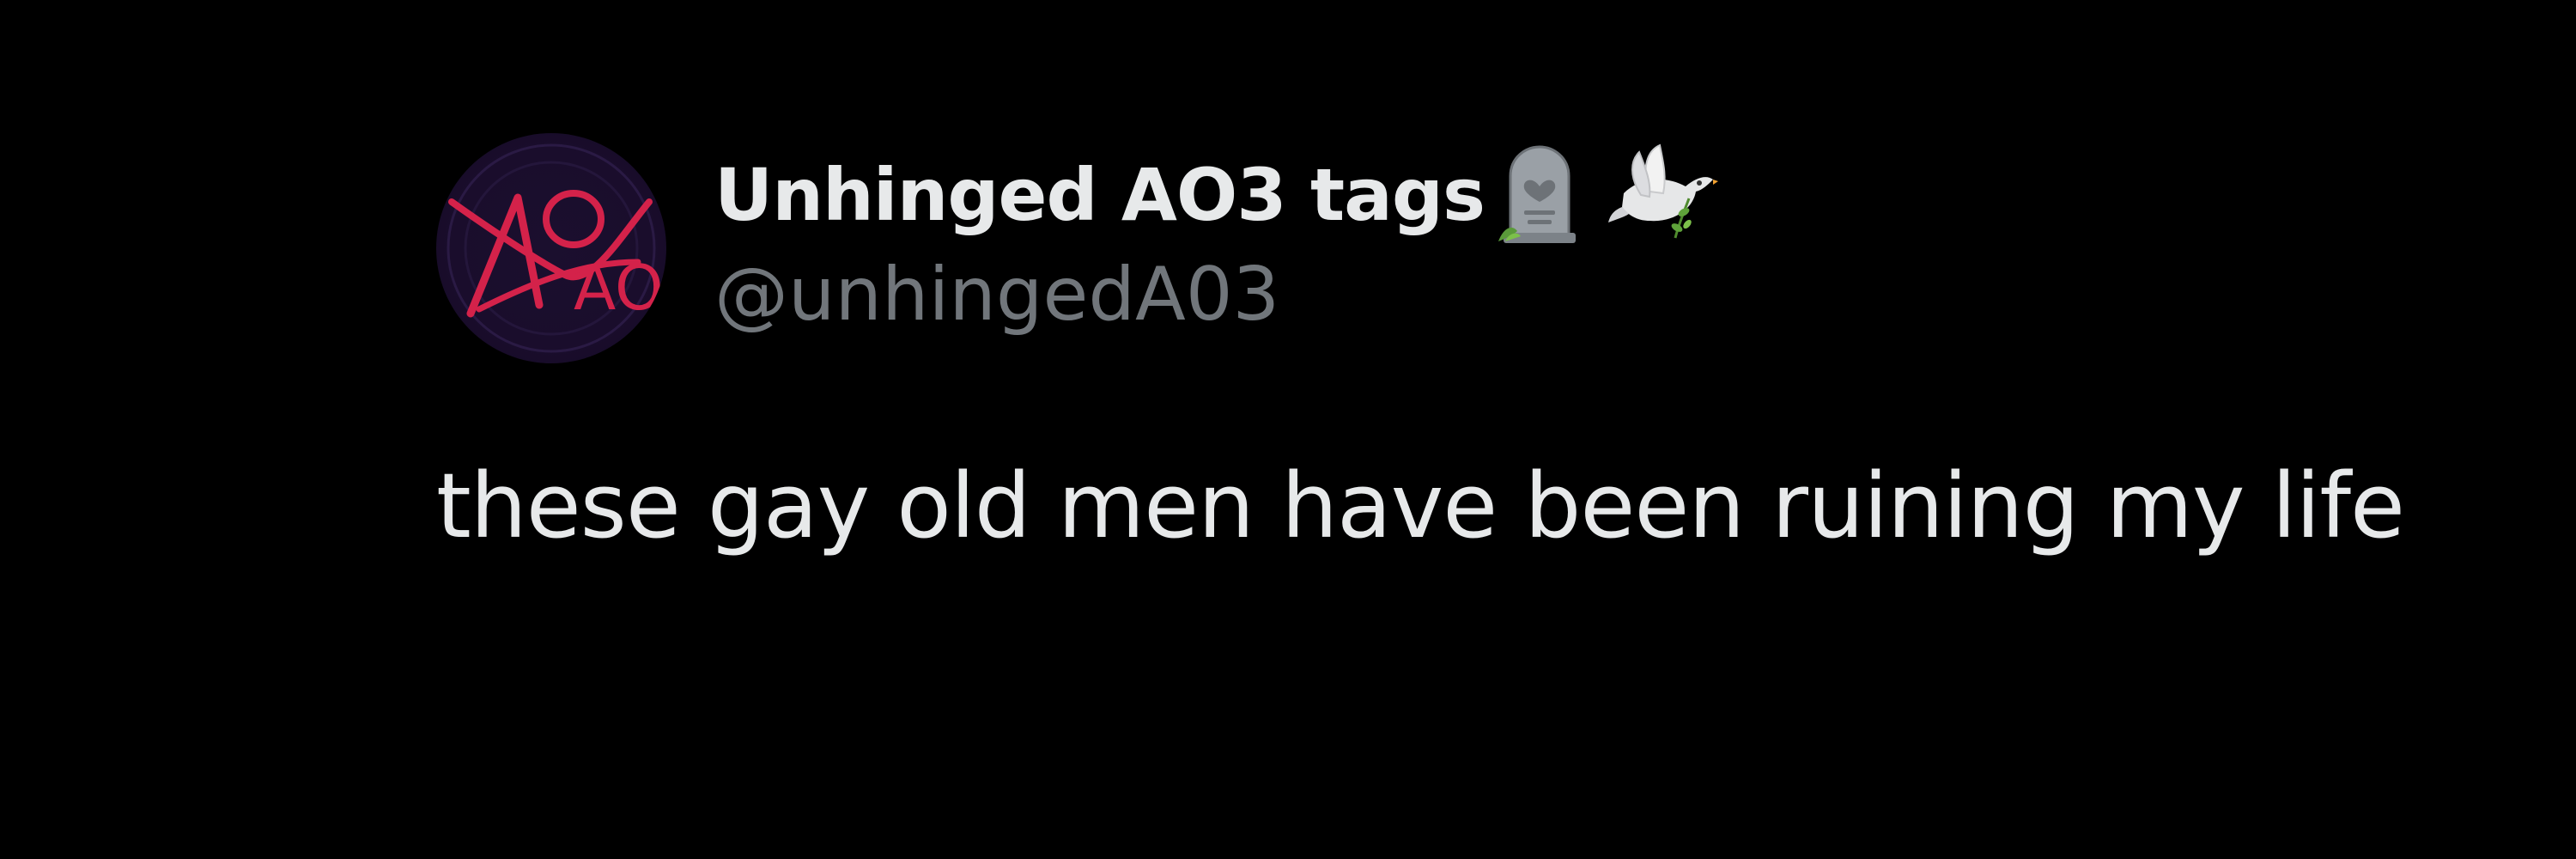  I want to click on ao3-logo-icon: AO3, so click(556, 248).